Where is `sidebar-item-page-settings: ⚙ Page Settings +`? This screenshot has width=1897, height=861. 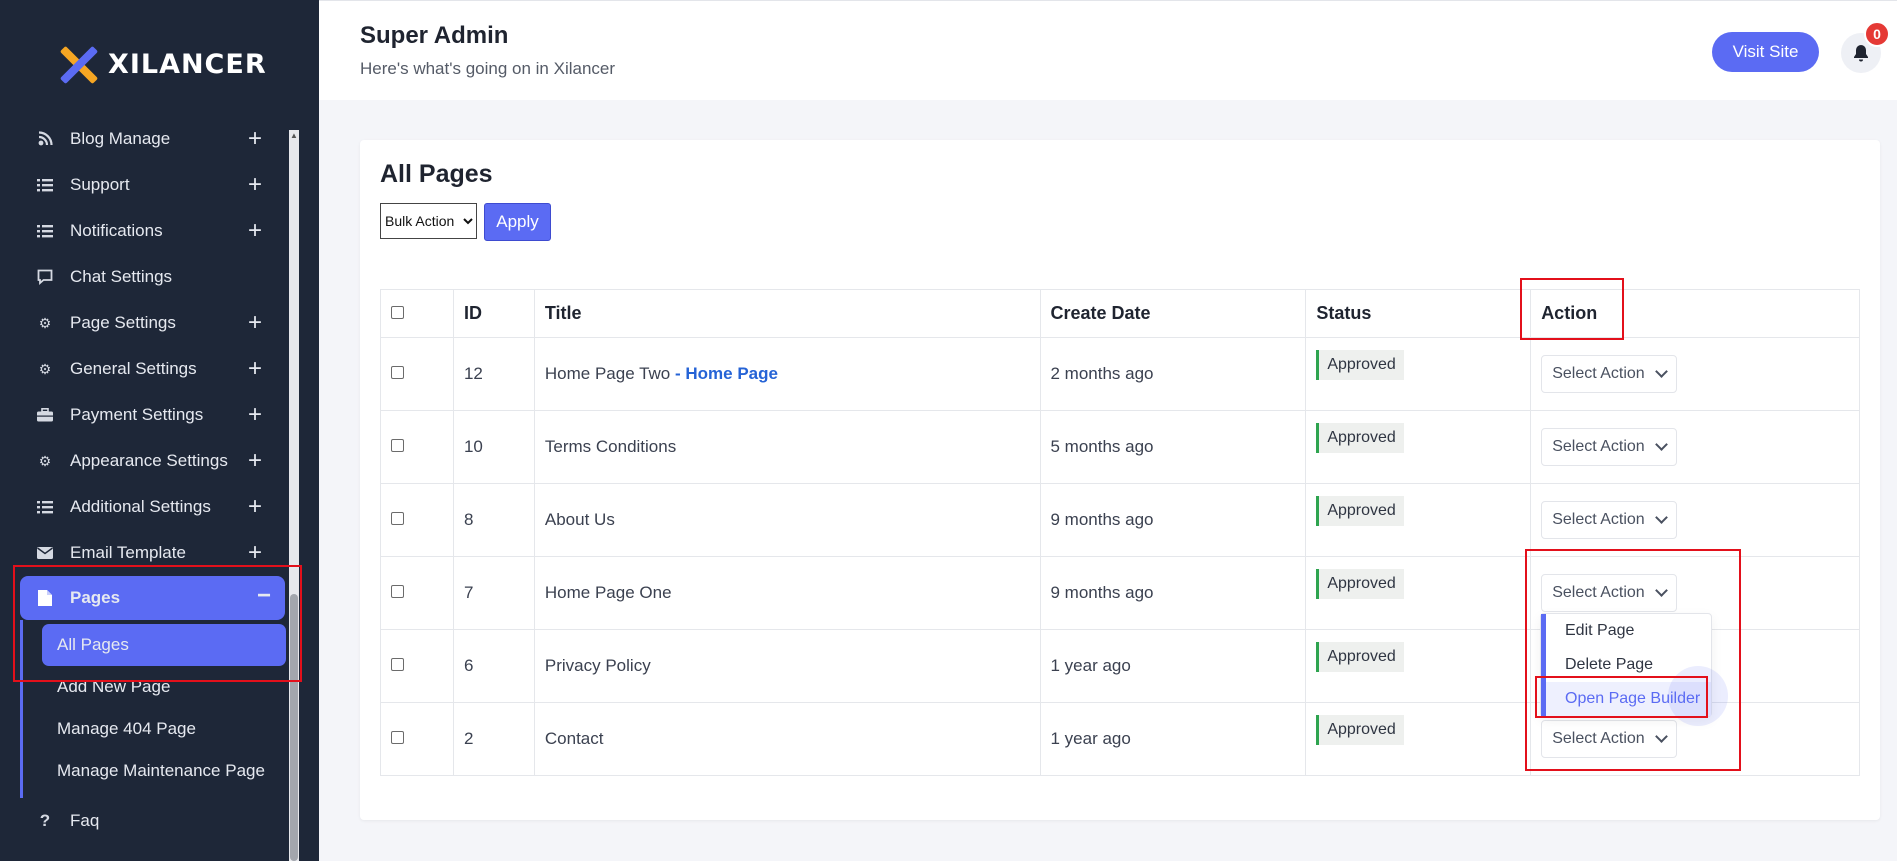
sidebar-item-page-settings: ⚙ Page Settings + is located at coordinates (145, 323).